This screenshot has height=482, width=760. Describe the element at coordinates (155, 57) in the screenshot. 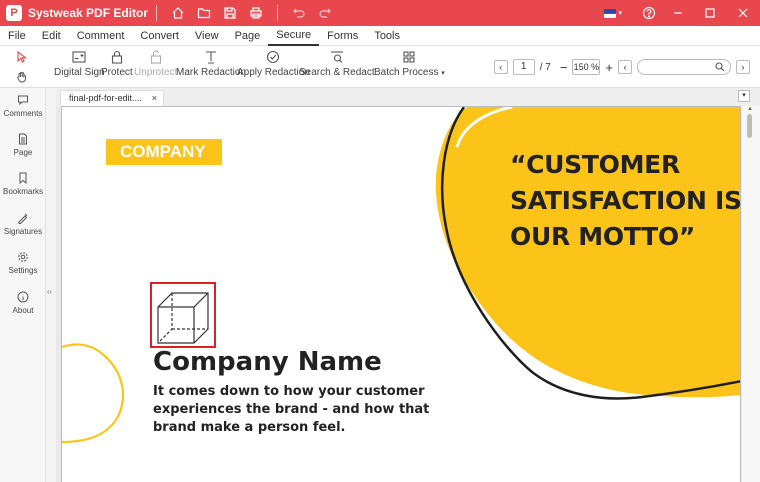

I see `unlock-icon` at that location.